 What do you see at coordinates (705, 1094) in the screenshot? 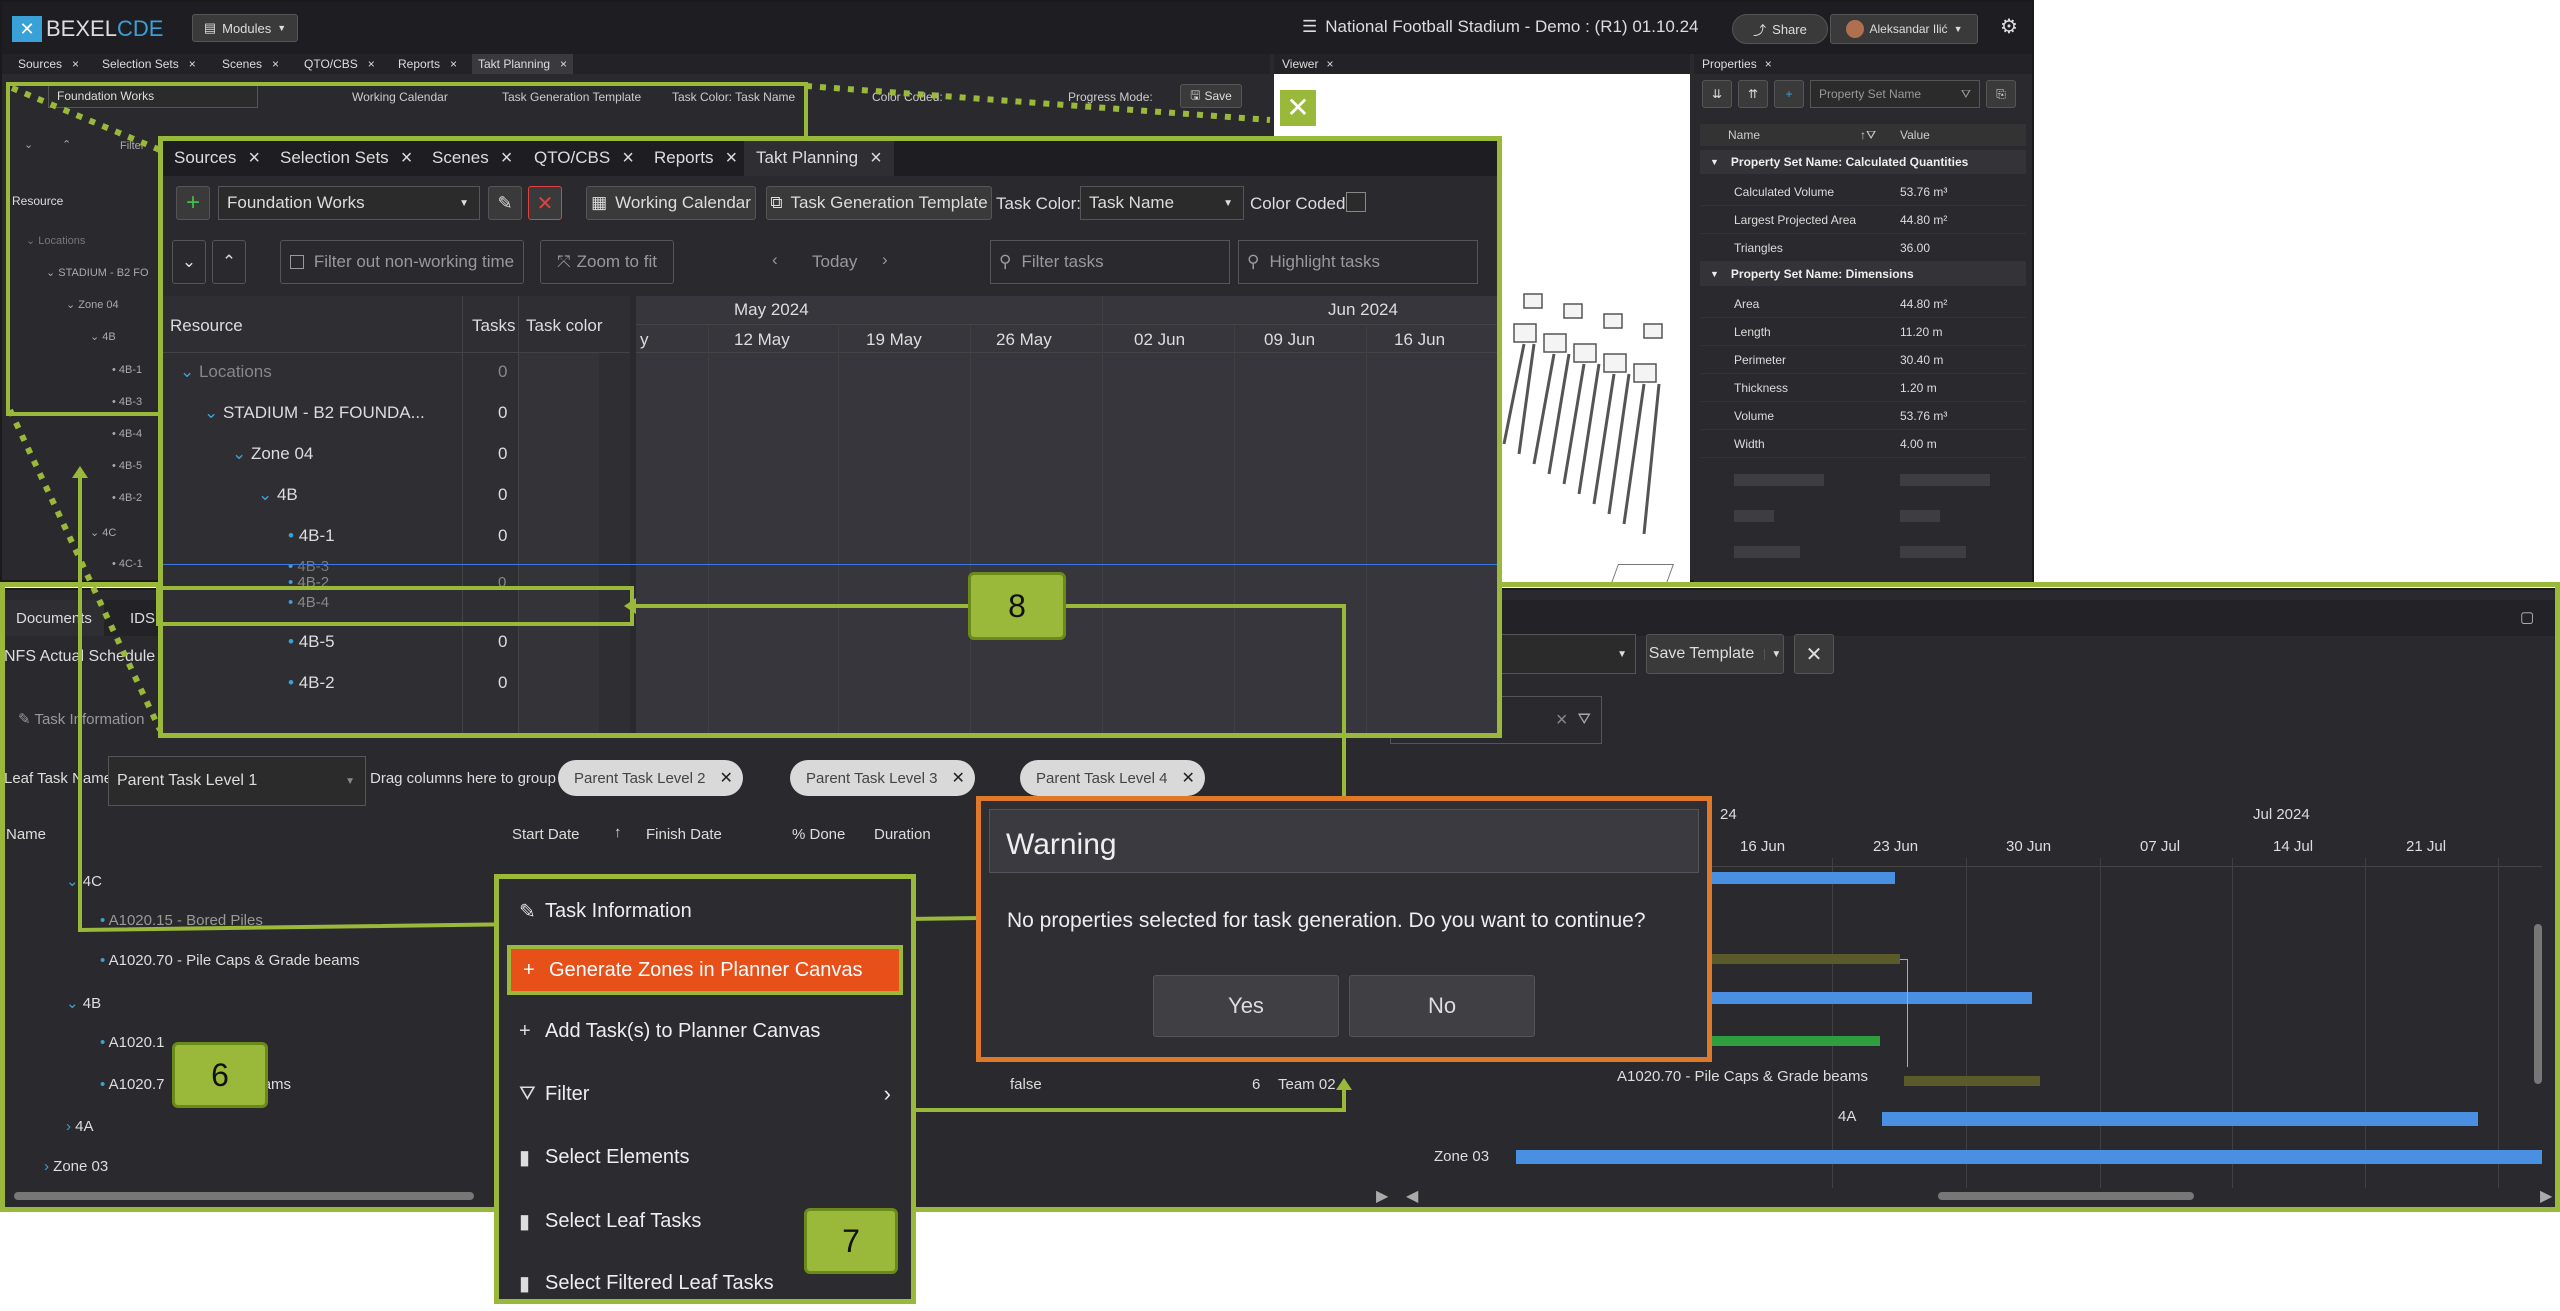
I see `menu-item-filter: ⛛ Filter ›` at bounding box center [705, 1094].